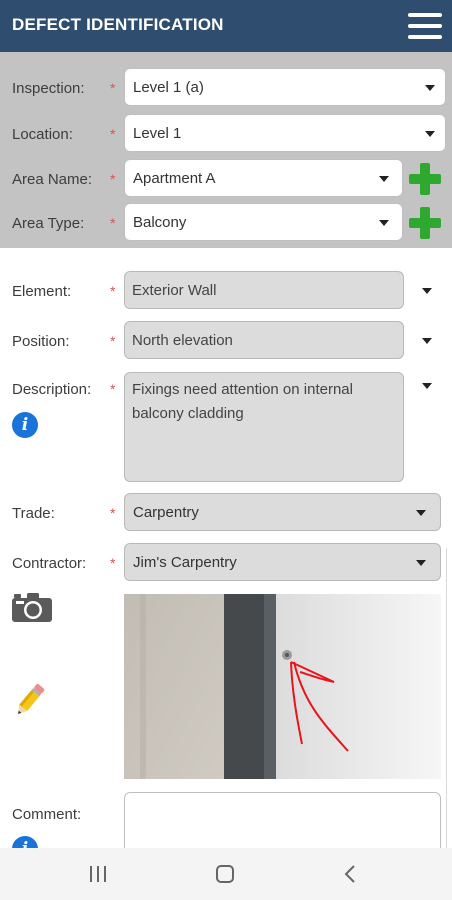 Image resolution: width=452 pixels, height=900 pixels. Describe the element at coordinates (263, 178) in the screenshot. I see `area-name-select: Apartment A` at that location.